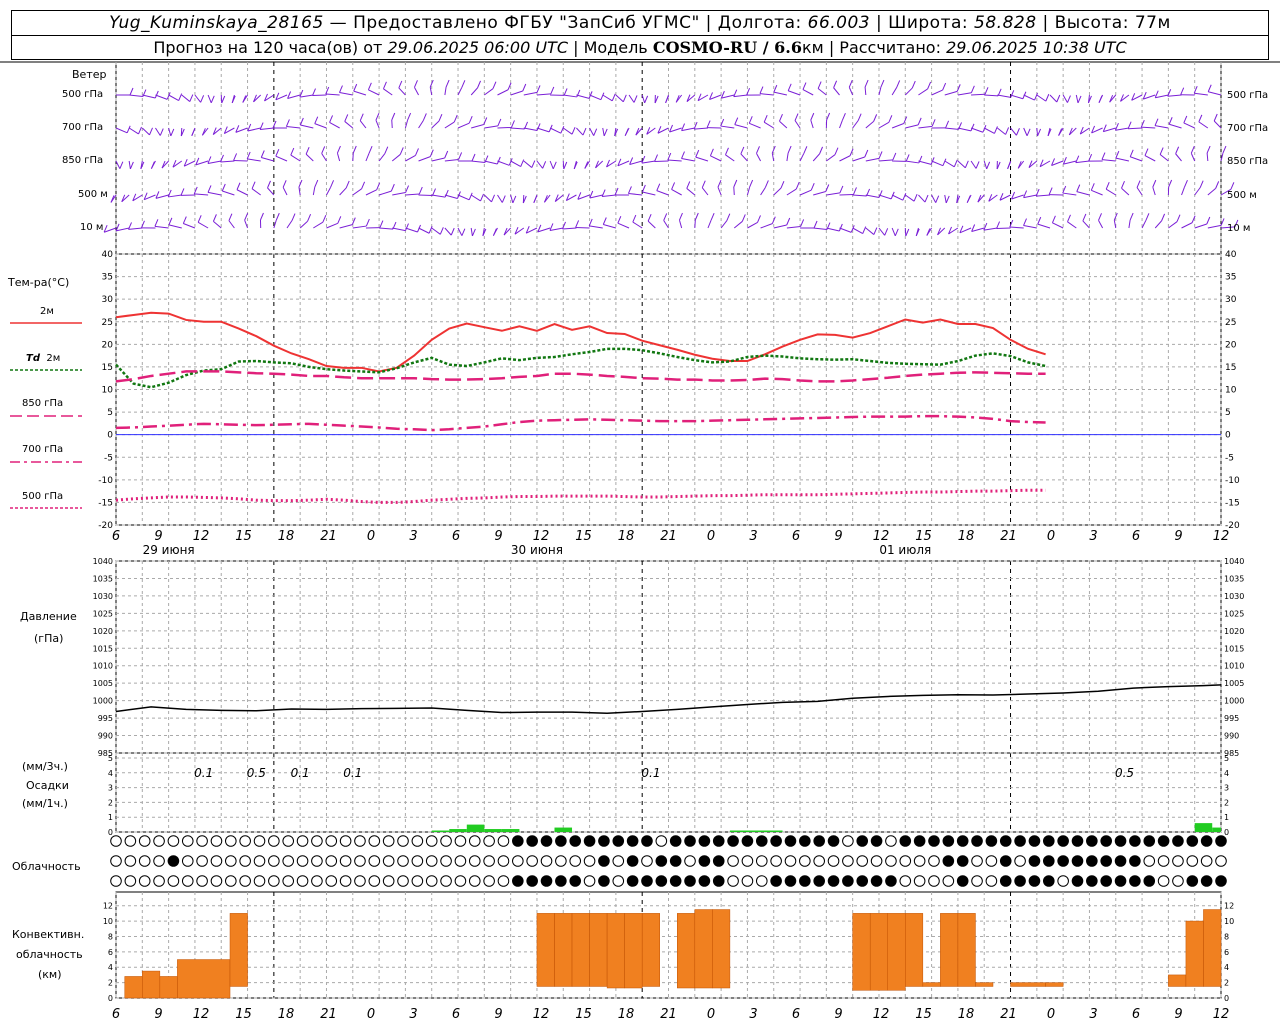 This screenshot has height=1024, width=1280. What do you see at coordinates (243, 1014) in the screenshot?
I see `bottom-xtick-3: 15` at bounding box center [243, 1014].